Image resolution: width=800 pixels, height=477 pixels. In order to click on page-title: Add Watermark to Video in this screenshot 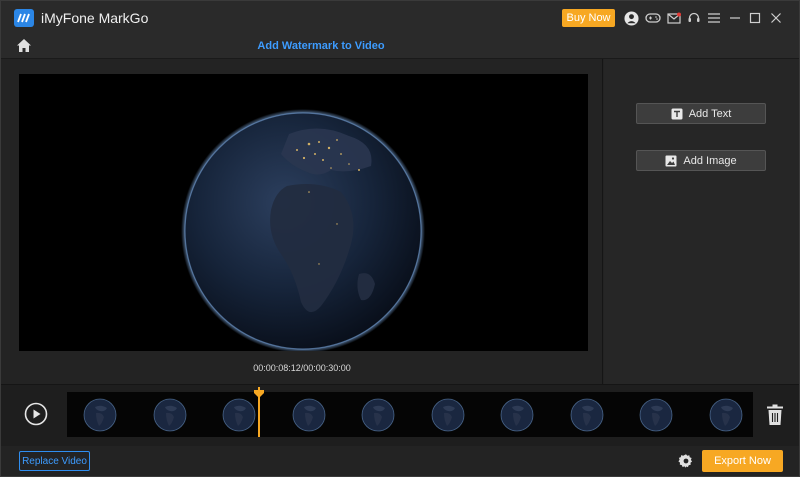, I will do `click(321, 46)`.